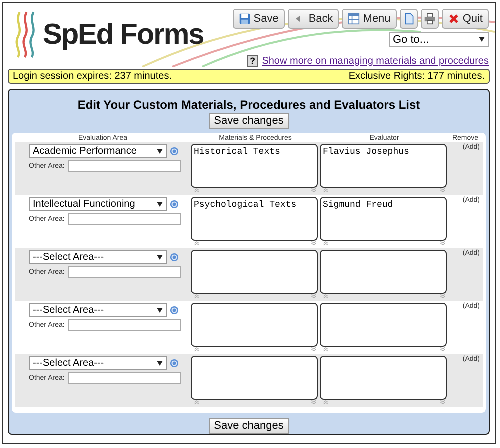 This screenshot has height=448, width=500. I want to click on text-area: Psychological Texts, so click(254, 219).